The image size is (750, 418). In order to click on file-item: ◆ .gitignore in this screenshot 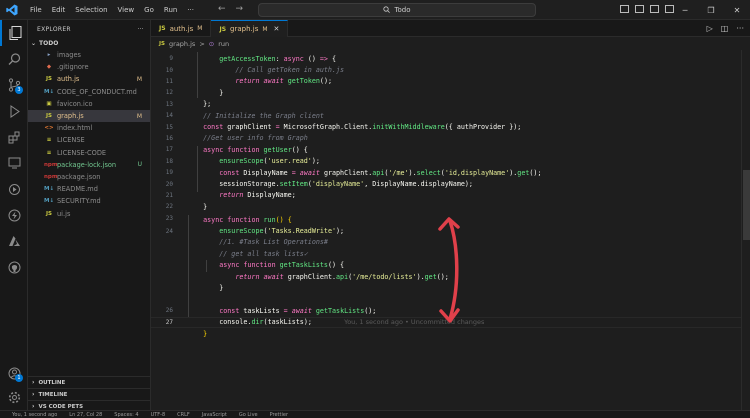, I will do `click(89, 67)`.